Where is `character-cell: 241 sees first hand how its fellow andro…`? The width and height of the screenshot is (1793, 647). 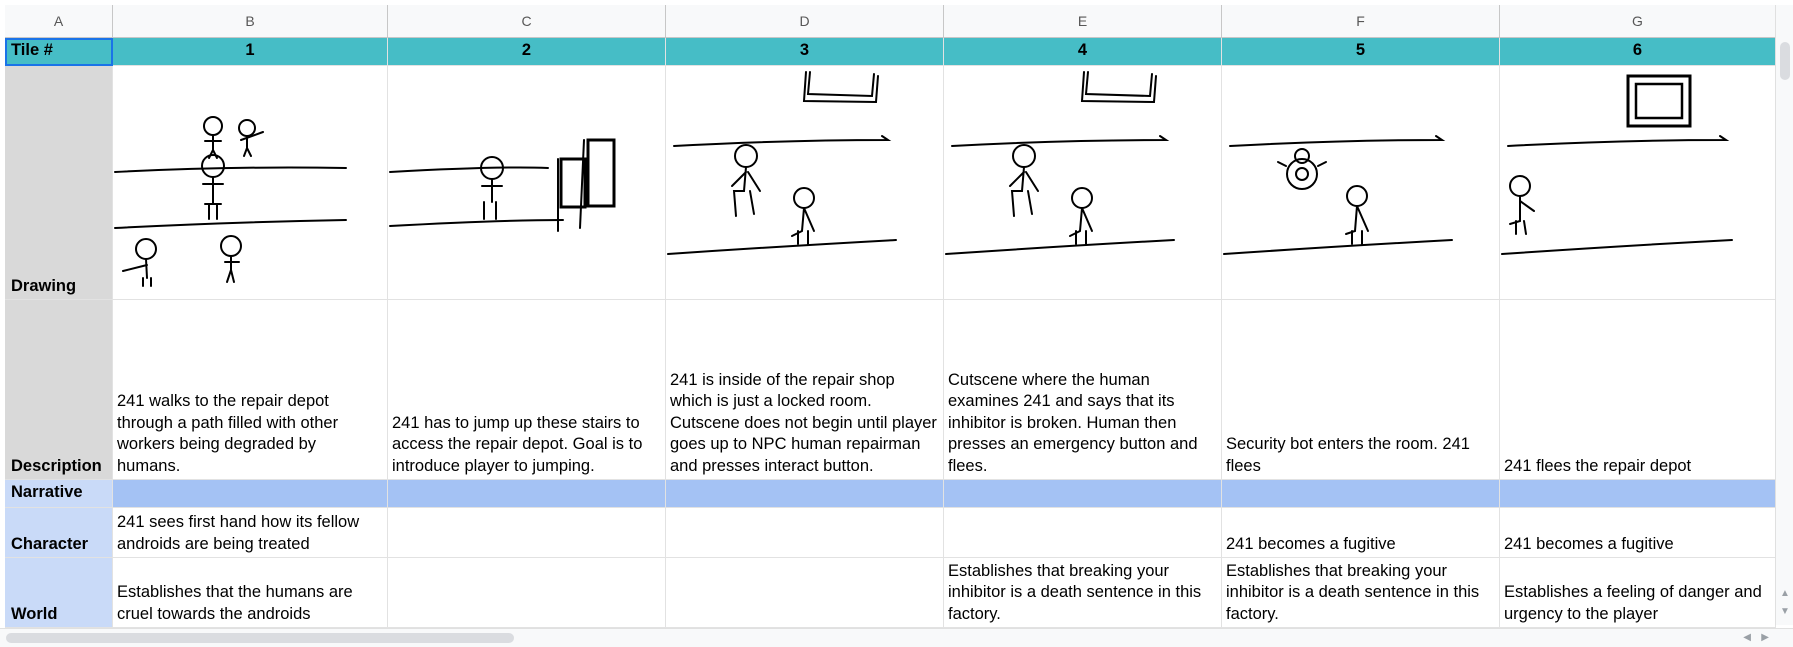
character-cell: 241 sees first hand how its fellow andro… is located at coordinates (250, 533).